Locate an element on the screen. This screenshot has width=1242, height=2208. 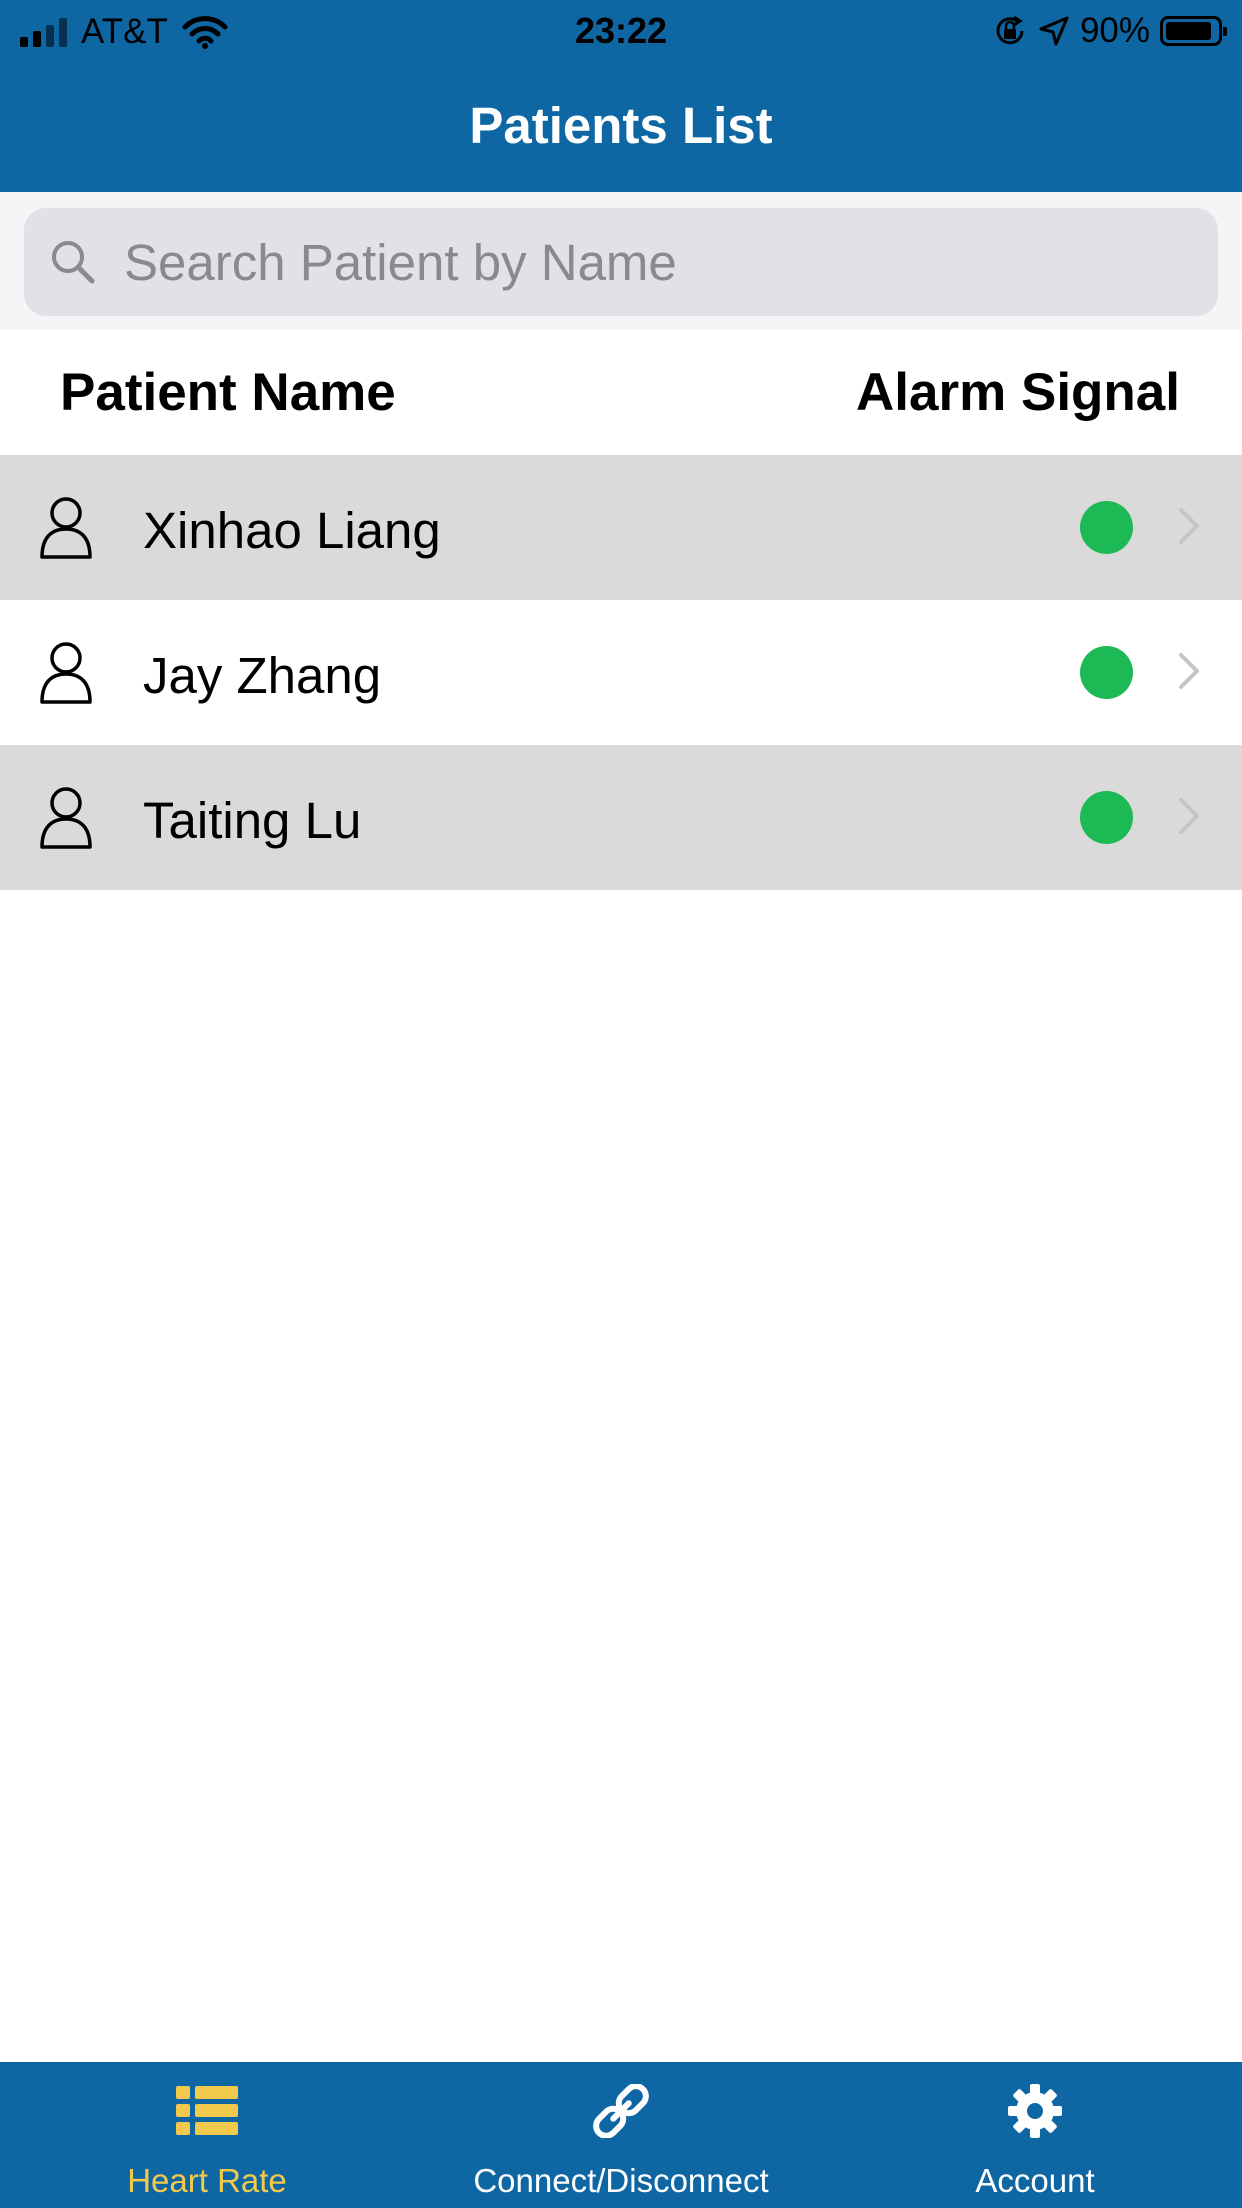
search-area is located at coordinates (621, 261).